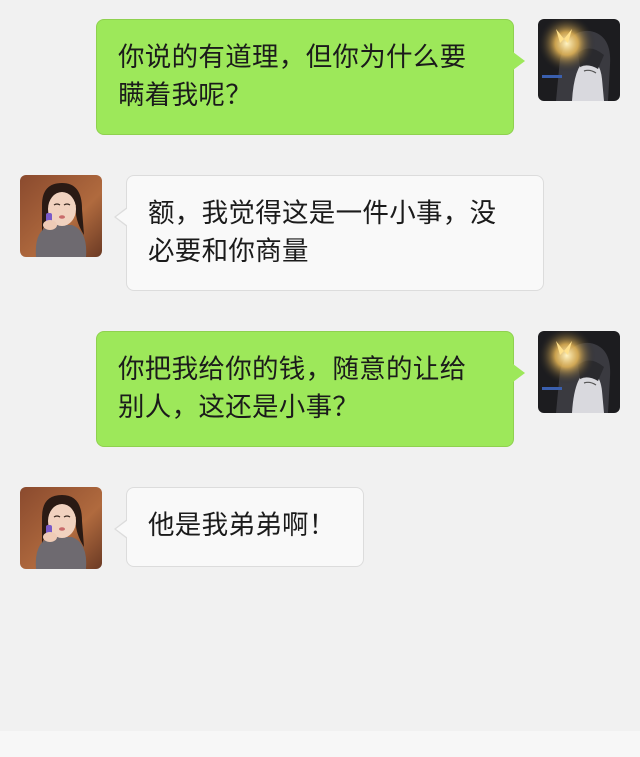  Describe the element at coordinates (310, 77) in the screenshot. I see `message-bubble-sent: 你说的有道理，但你为什么要瞒着我呢？` at that location.